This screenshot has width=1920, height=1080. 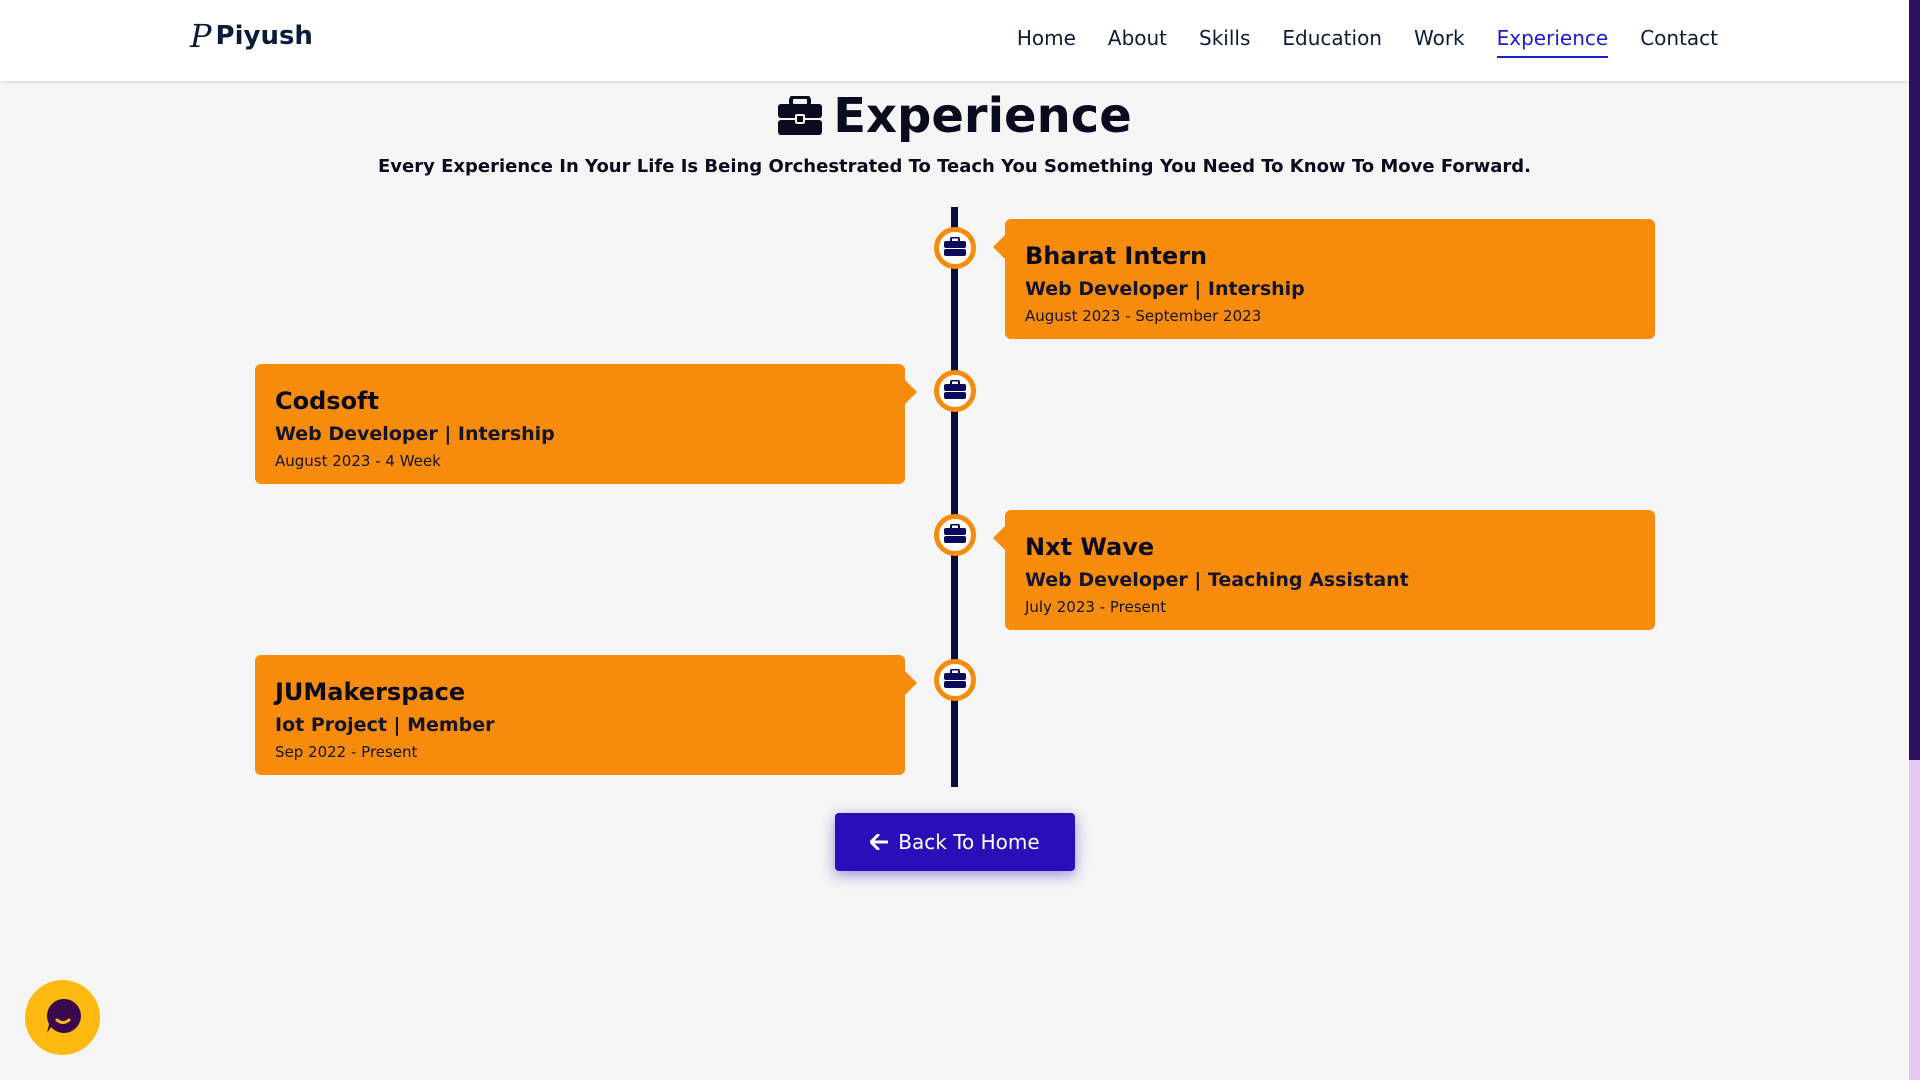 I want to click on nav-item-skills: Skills, so click(x=1224, y=42).